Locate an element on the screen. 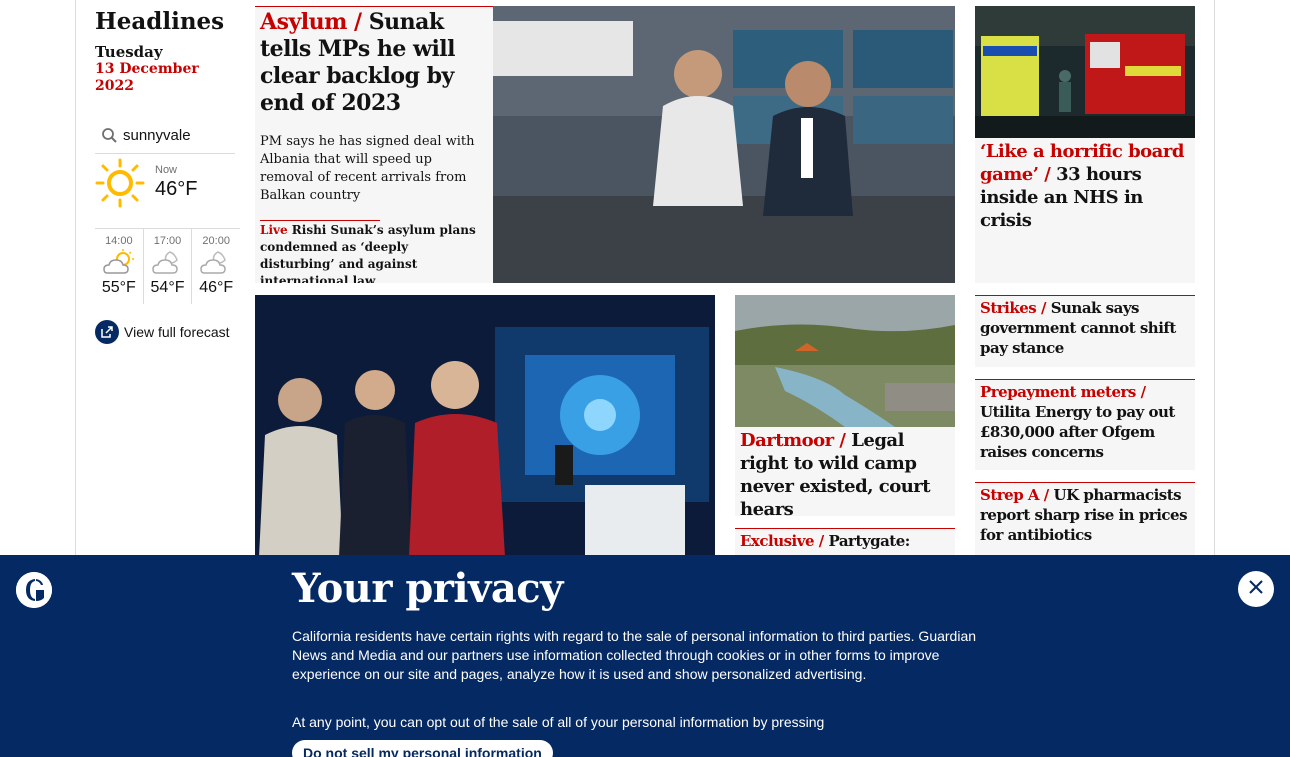  section-header: Headlines Tuesday 13 December 2022 is located at coordinates (166, 51).